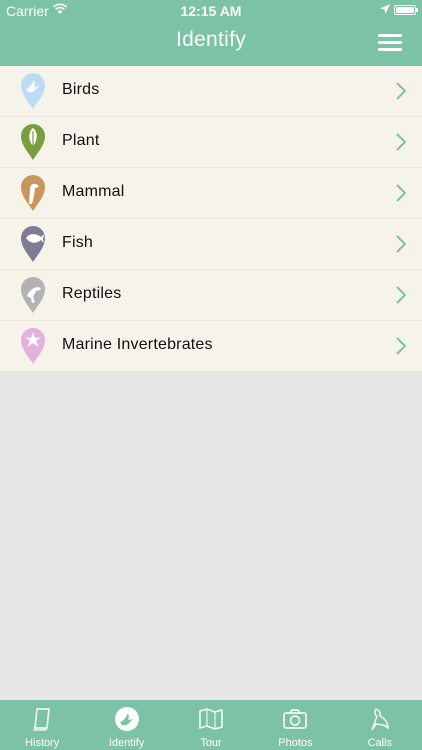 This screenshot has height=750, width=422. I want to click on category-label: Mammal, so click(93, 191).